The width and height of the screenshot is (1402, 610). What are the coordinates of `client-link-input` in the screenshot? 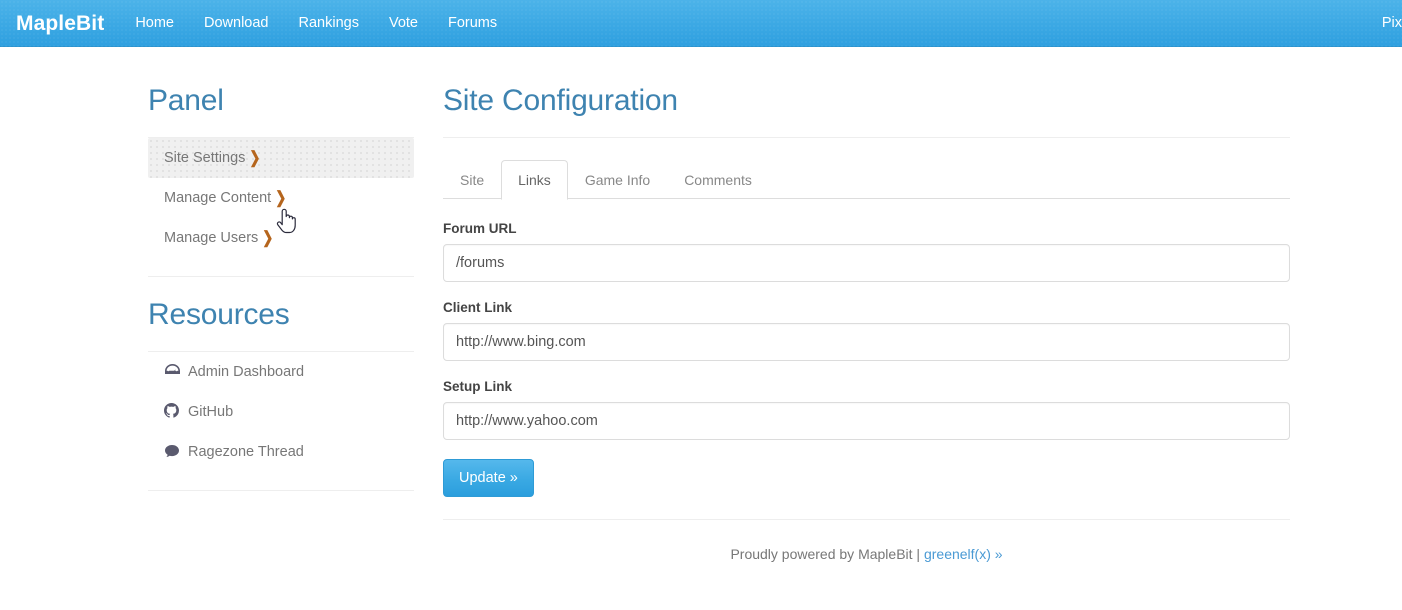 It's located at (866, 342).